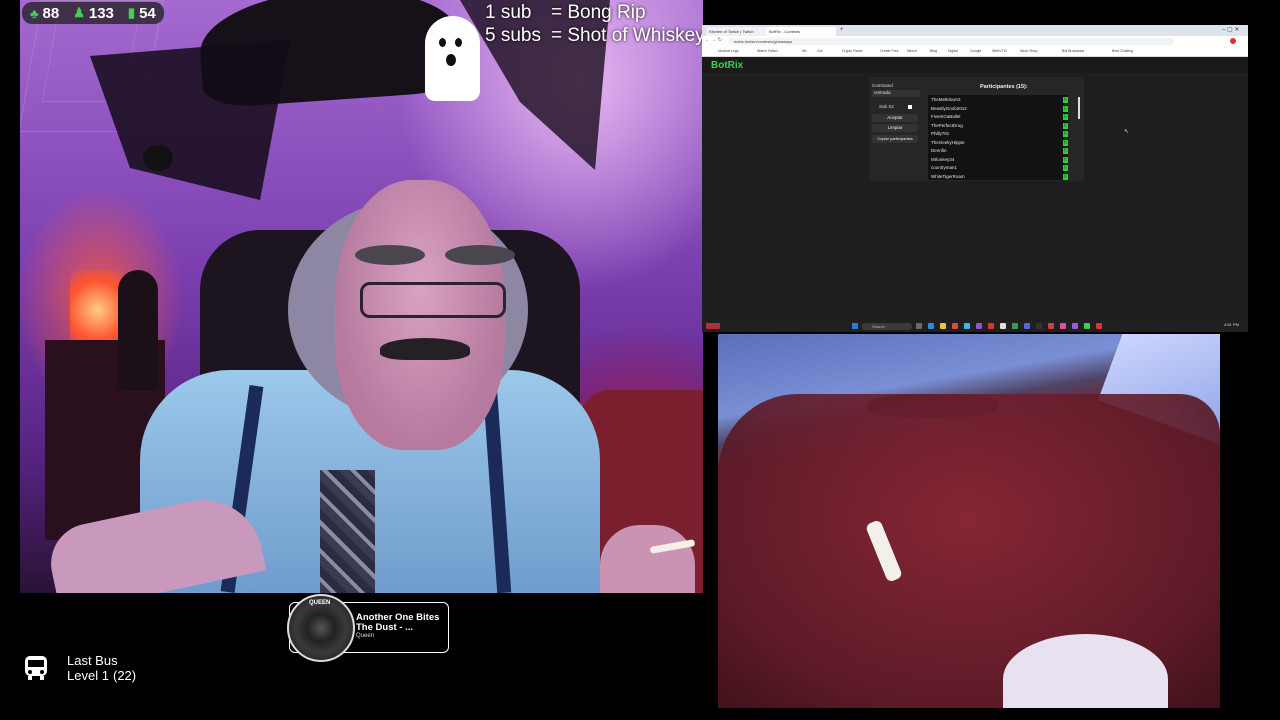 The width and height of the screenshot is (1280, 720). Describe the element at coordinates (946, 99) in the screenshot. I see `list-item: TheMeltdown3` at that location.